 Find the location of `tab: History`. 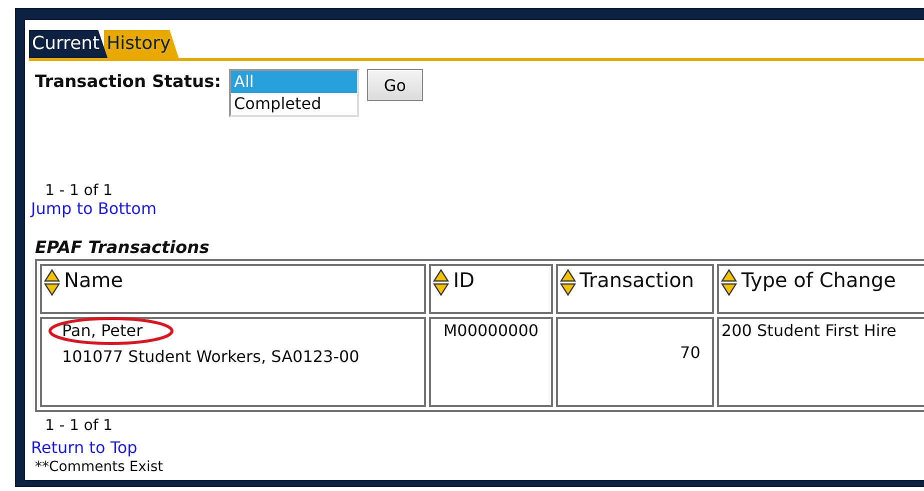

tab: History is located at coordinates (141, 44).